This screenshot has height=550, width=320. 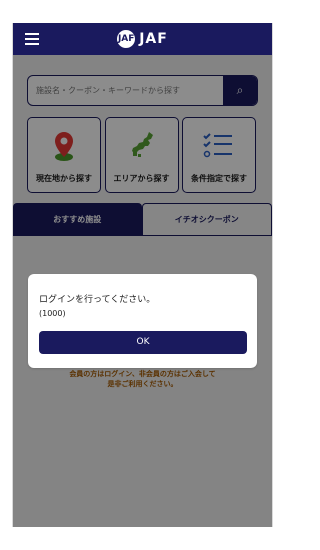 I want to click on login-dialog: ログインを行ってください。 (1000) OK, so click(x=142, y=321).